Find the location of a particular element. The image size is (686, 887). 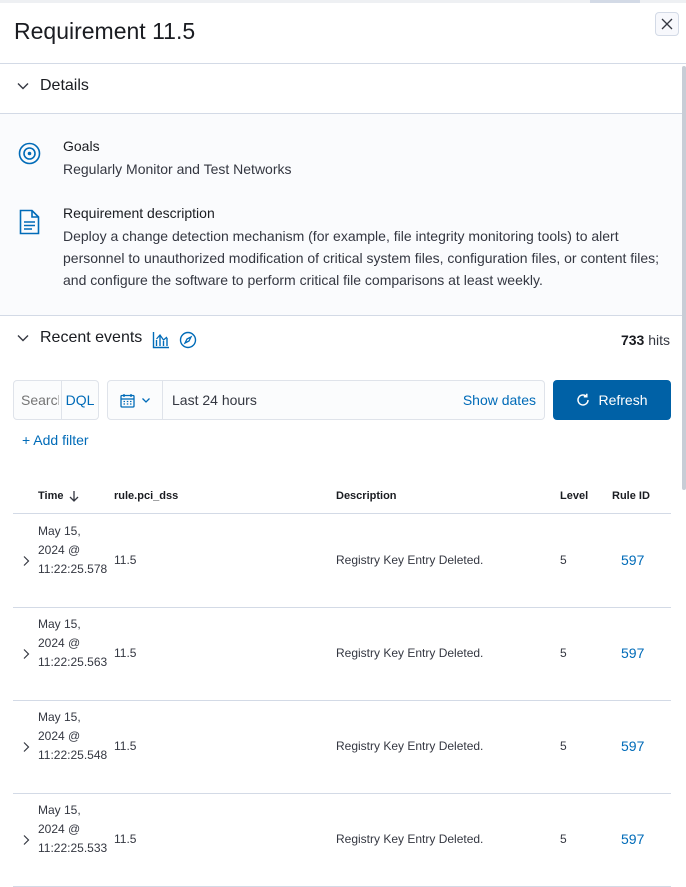

details-toggle: Details is located at coordinates (52, 86).